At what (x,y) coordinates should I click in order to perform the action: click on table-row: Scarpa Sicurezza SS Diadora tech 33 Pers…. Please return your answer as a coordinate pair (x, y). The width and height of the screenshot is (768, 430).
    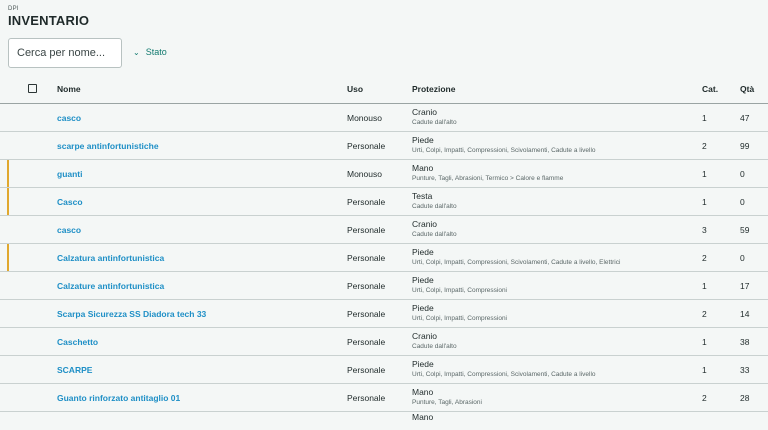
    Looking at the image, I should click on (384, 314).